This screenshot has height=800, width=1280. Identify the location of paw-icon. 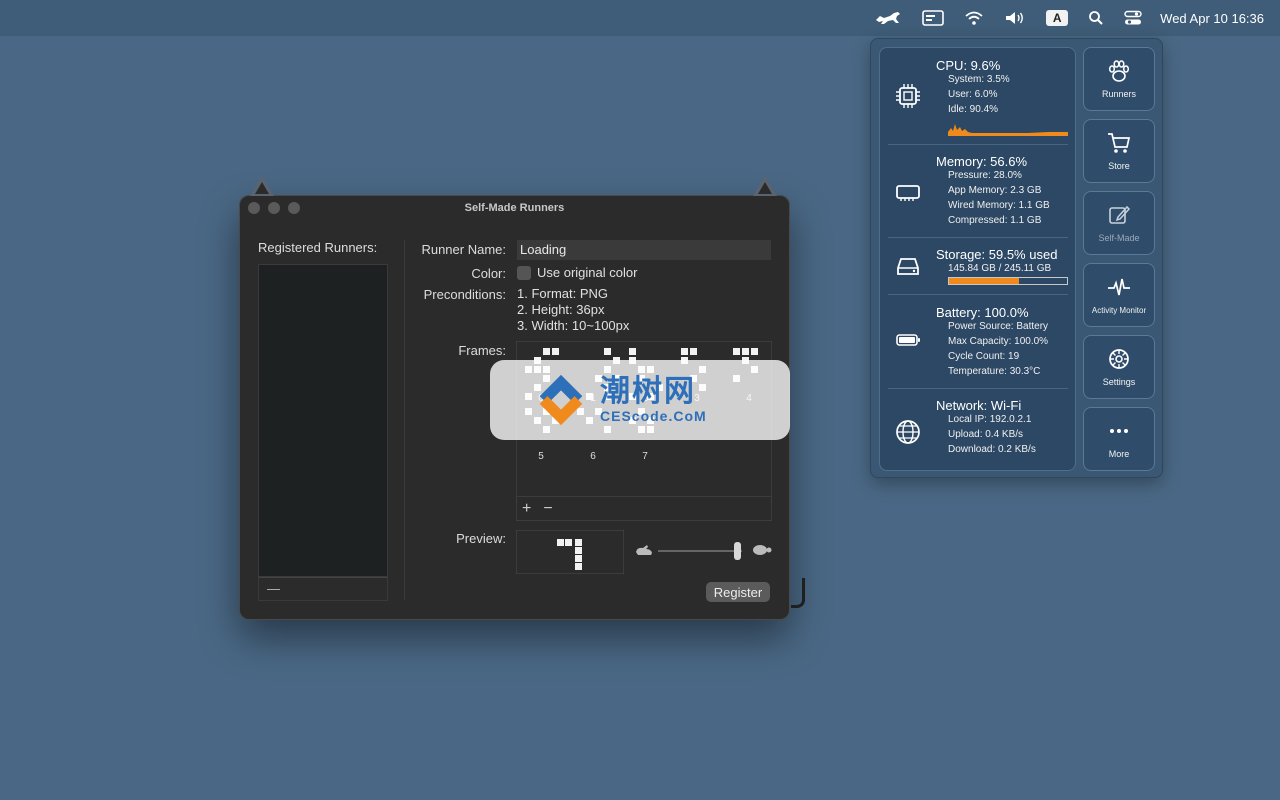
(1119, 71).